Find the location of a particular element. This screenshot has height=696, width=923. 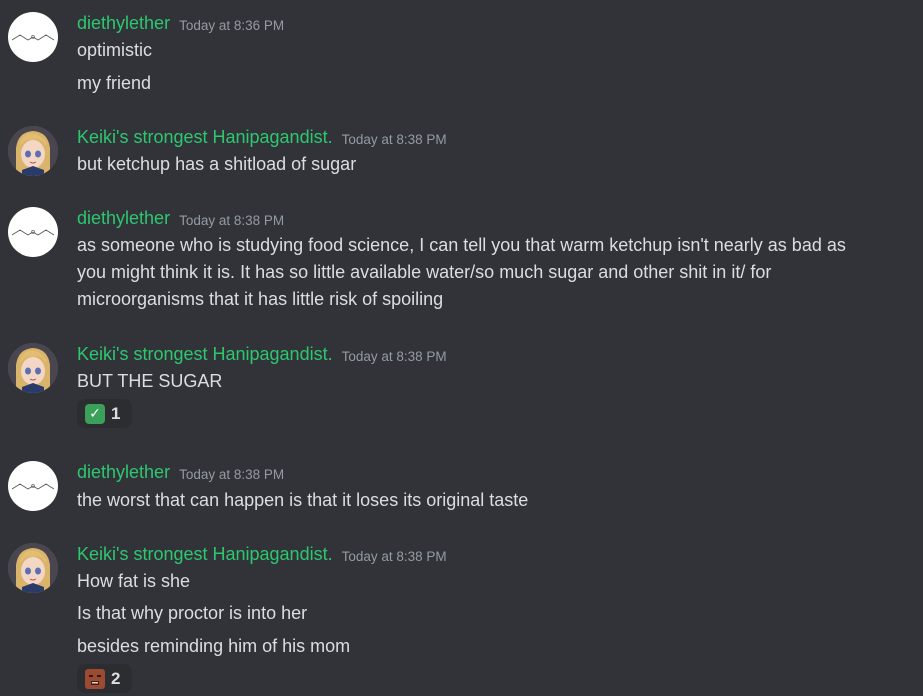

message-text: optimistic is located at coordinates (115, 50).